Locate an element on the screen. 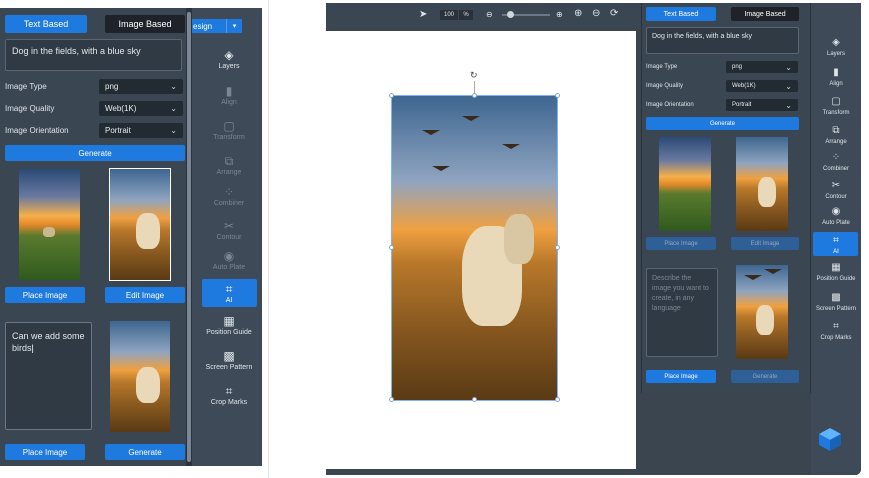 This screenshot has height=478, width=869. zoom-slider-thumb is located at coordinates (510, 14).